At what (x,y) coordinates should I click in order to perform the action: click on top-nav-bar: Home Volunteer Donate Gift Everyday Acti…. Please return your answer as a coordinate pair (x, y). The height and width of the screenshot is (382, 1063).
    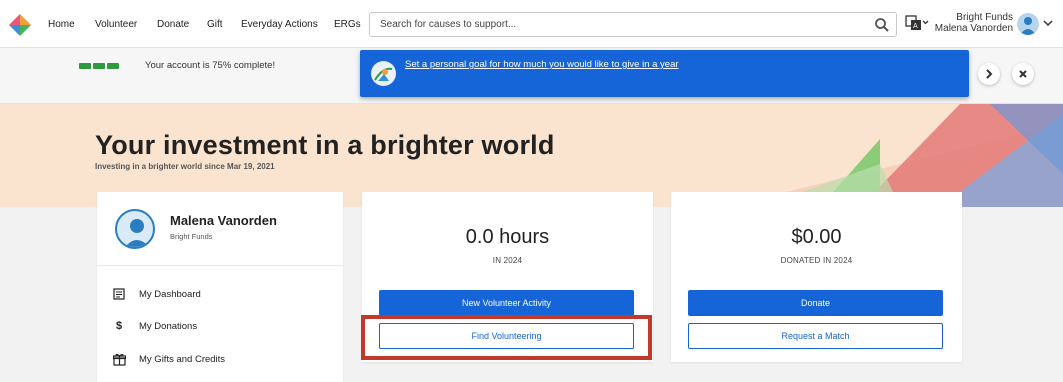
    Looking at the image, I should click on (531, 24).